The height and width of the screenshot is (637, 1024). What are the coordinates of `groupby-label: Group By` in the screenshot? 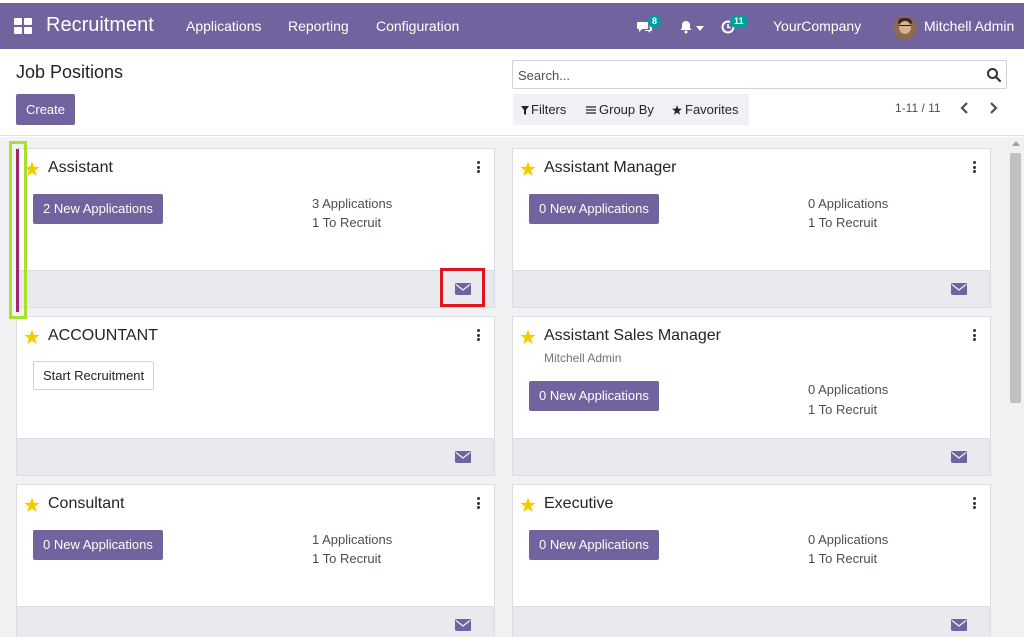 It's located at (626, 109).